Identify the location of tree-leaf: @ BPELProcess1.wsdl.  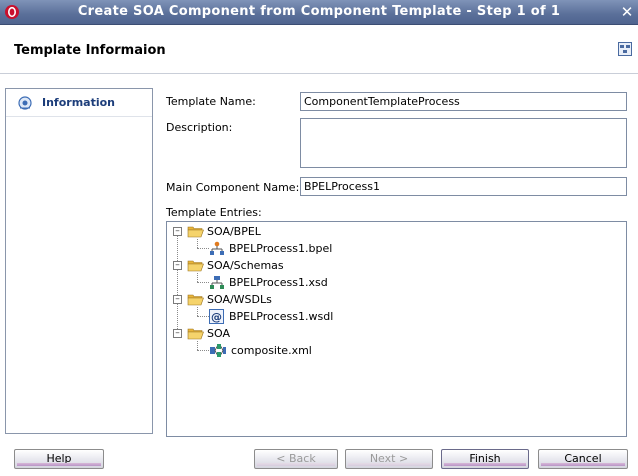
(309, 317).